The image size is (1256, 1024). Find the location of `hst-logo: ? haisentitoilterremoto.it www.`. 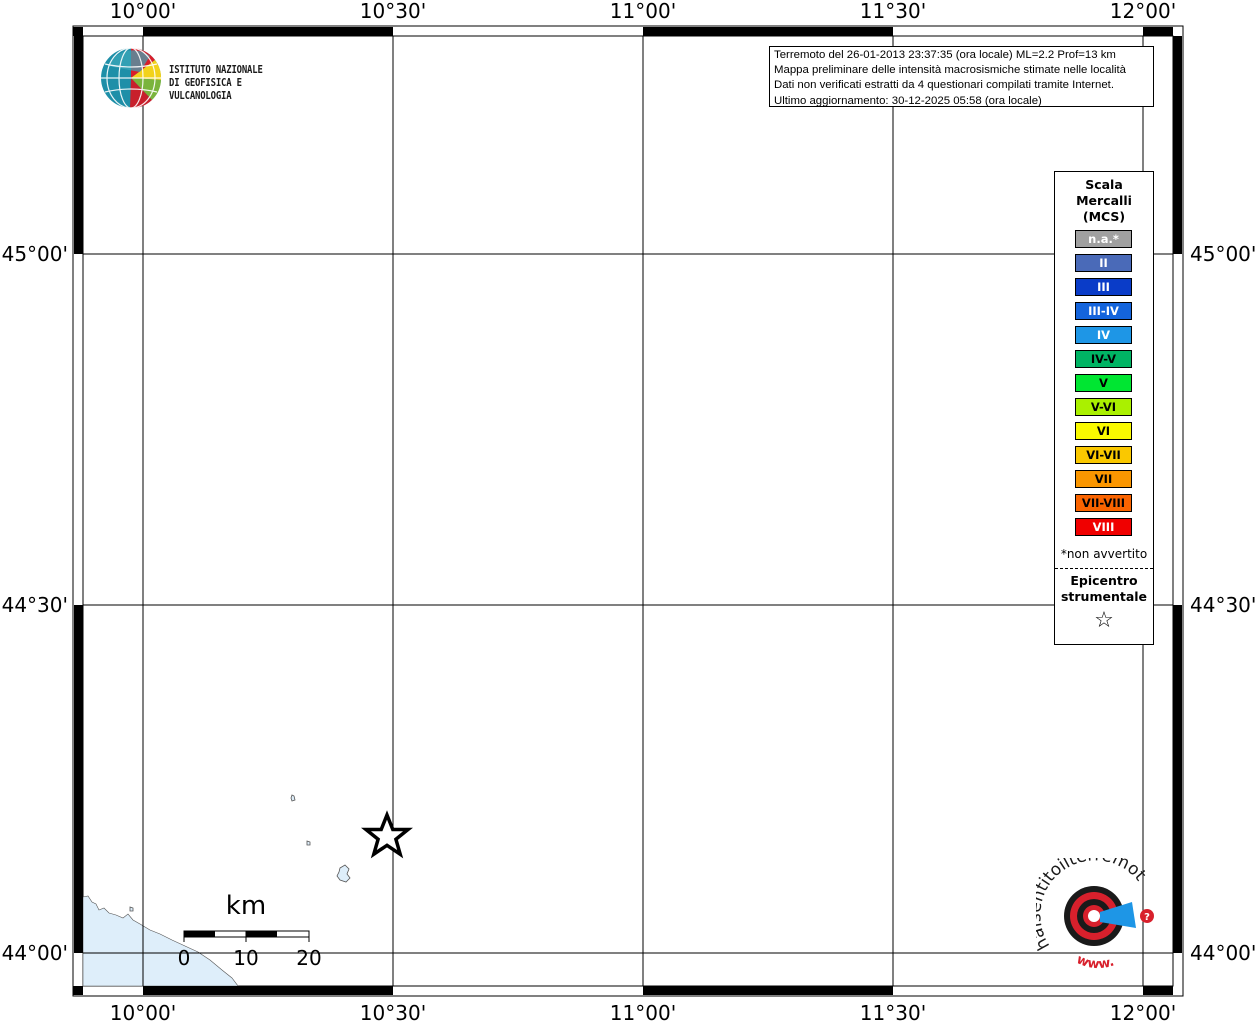

hst-logo: ? haisentitoilterremoto.it www. is located at coordinates (1092, 909).